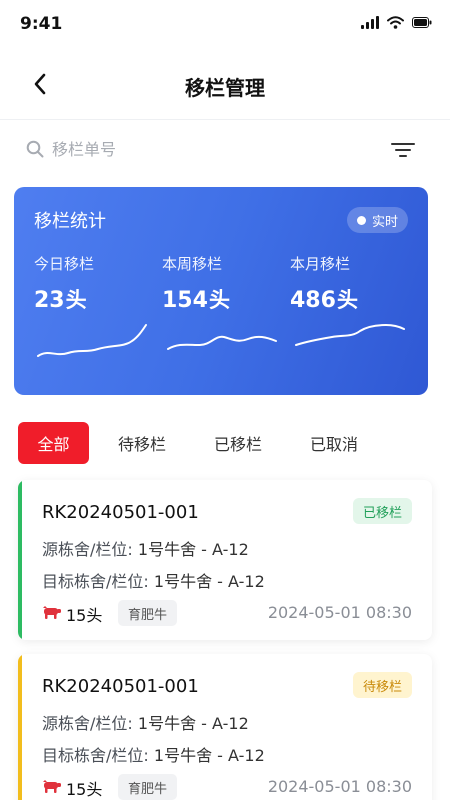 The height and width of the screenshot is (800, 450). I want to click on tab-cancelled: 已取消, so click(334, 443).